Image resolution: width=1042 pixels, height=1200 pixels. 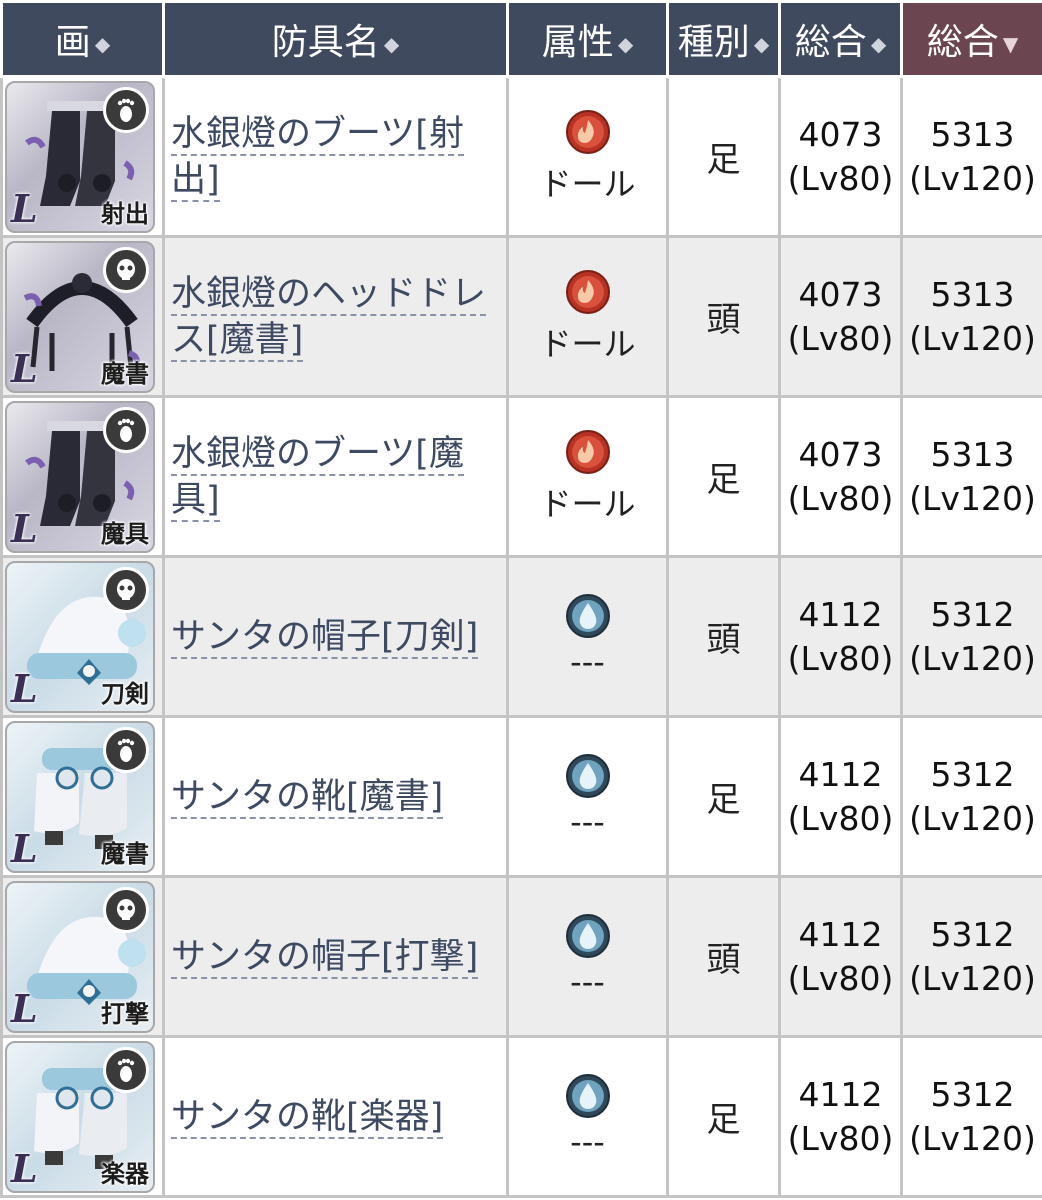 I want to click on armor-name-link: サンタの靴[魔書], so click(x=307, y=797).